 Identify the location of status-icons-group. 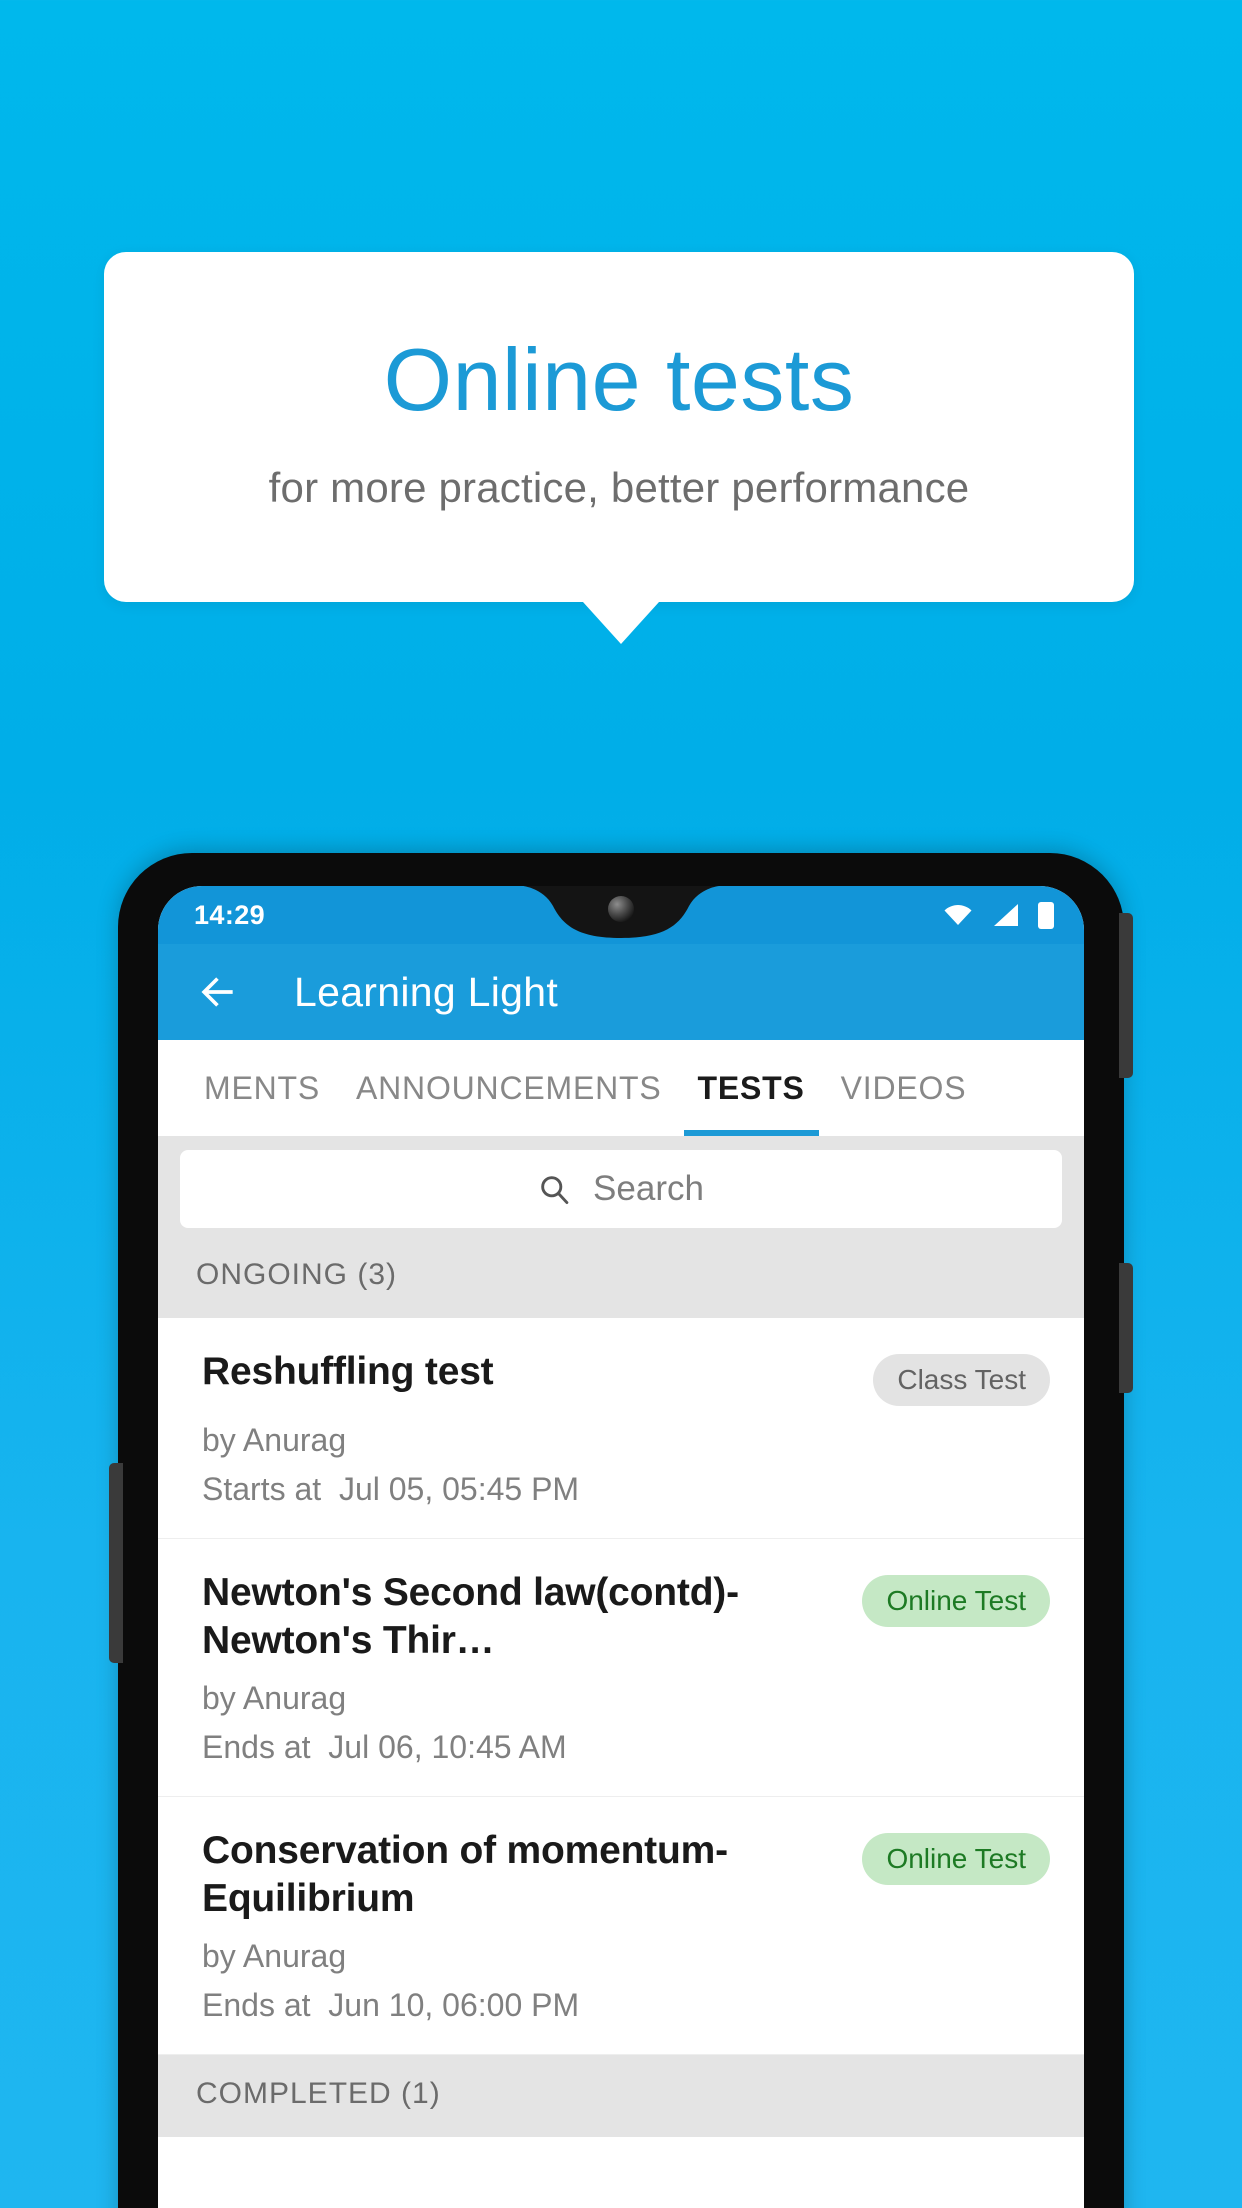
(998, 915).